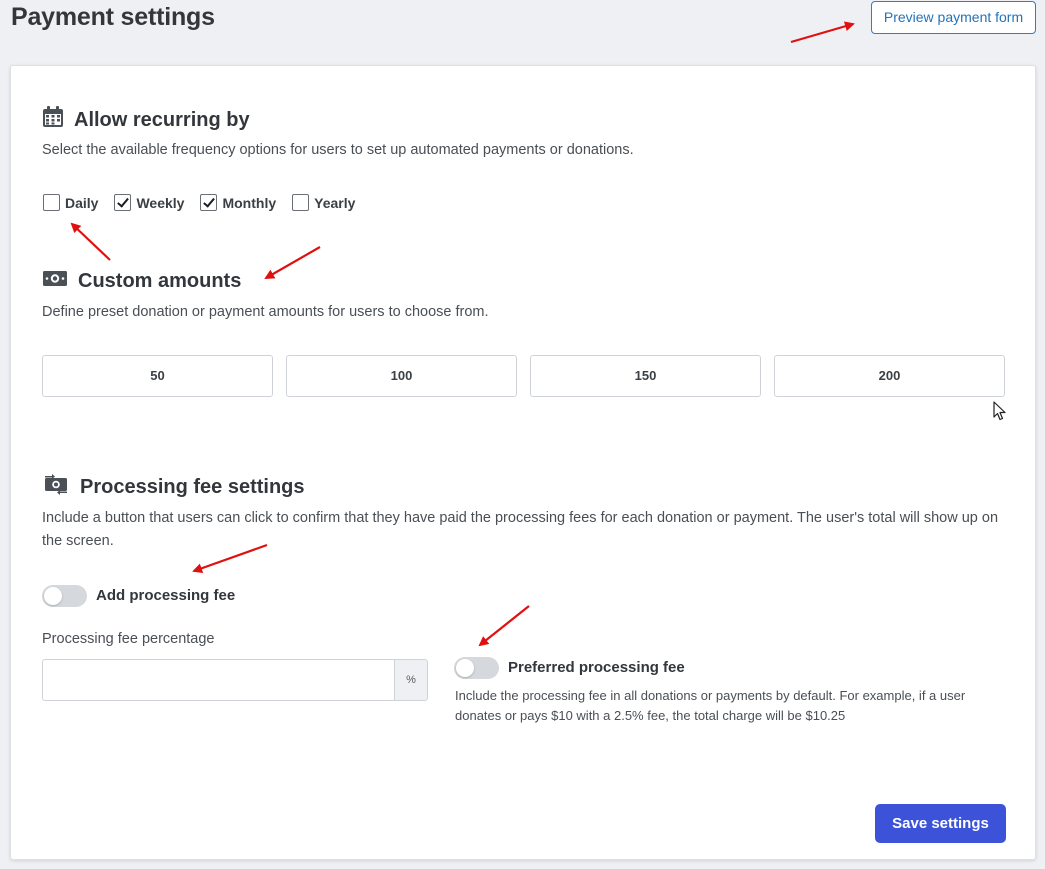 The width and height of the screenshot is (1045, 869). I want to click on weekly-label: Weekly, so click(160, 202).